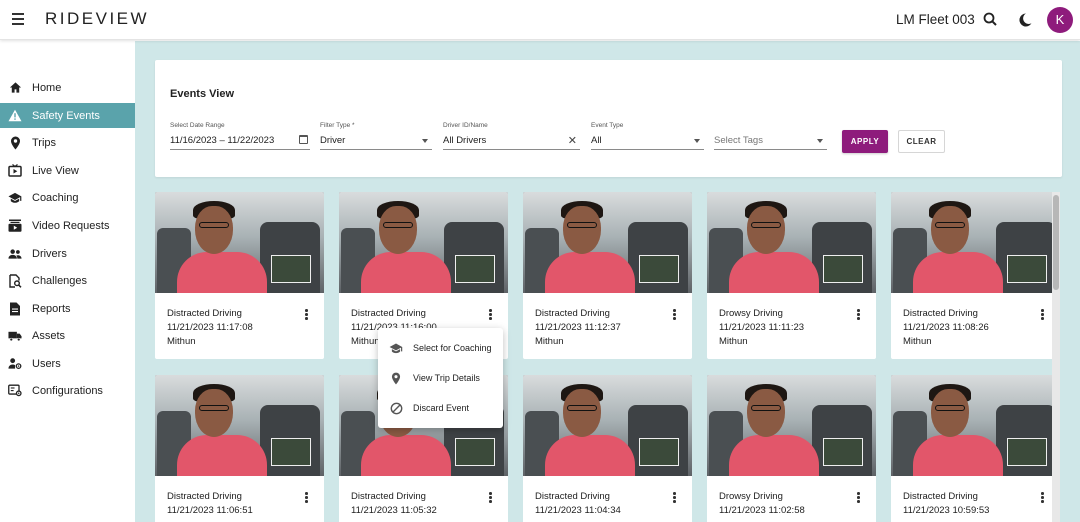  Describe the element at coordinates (67, 335) in the screenshot. I see `sidebar-item-assets: Assets` at that location.